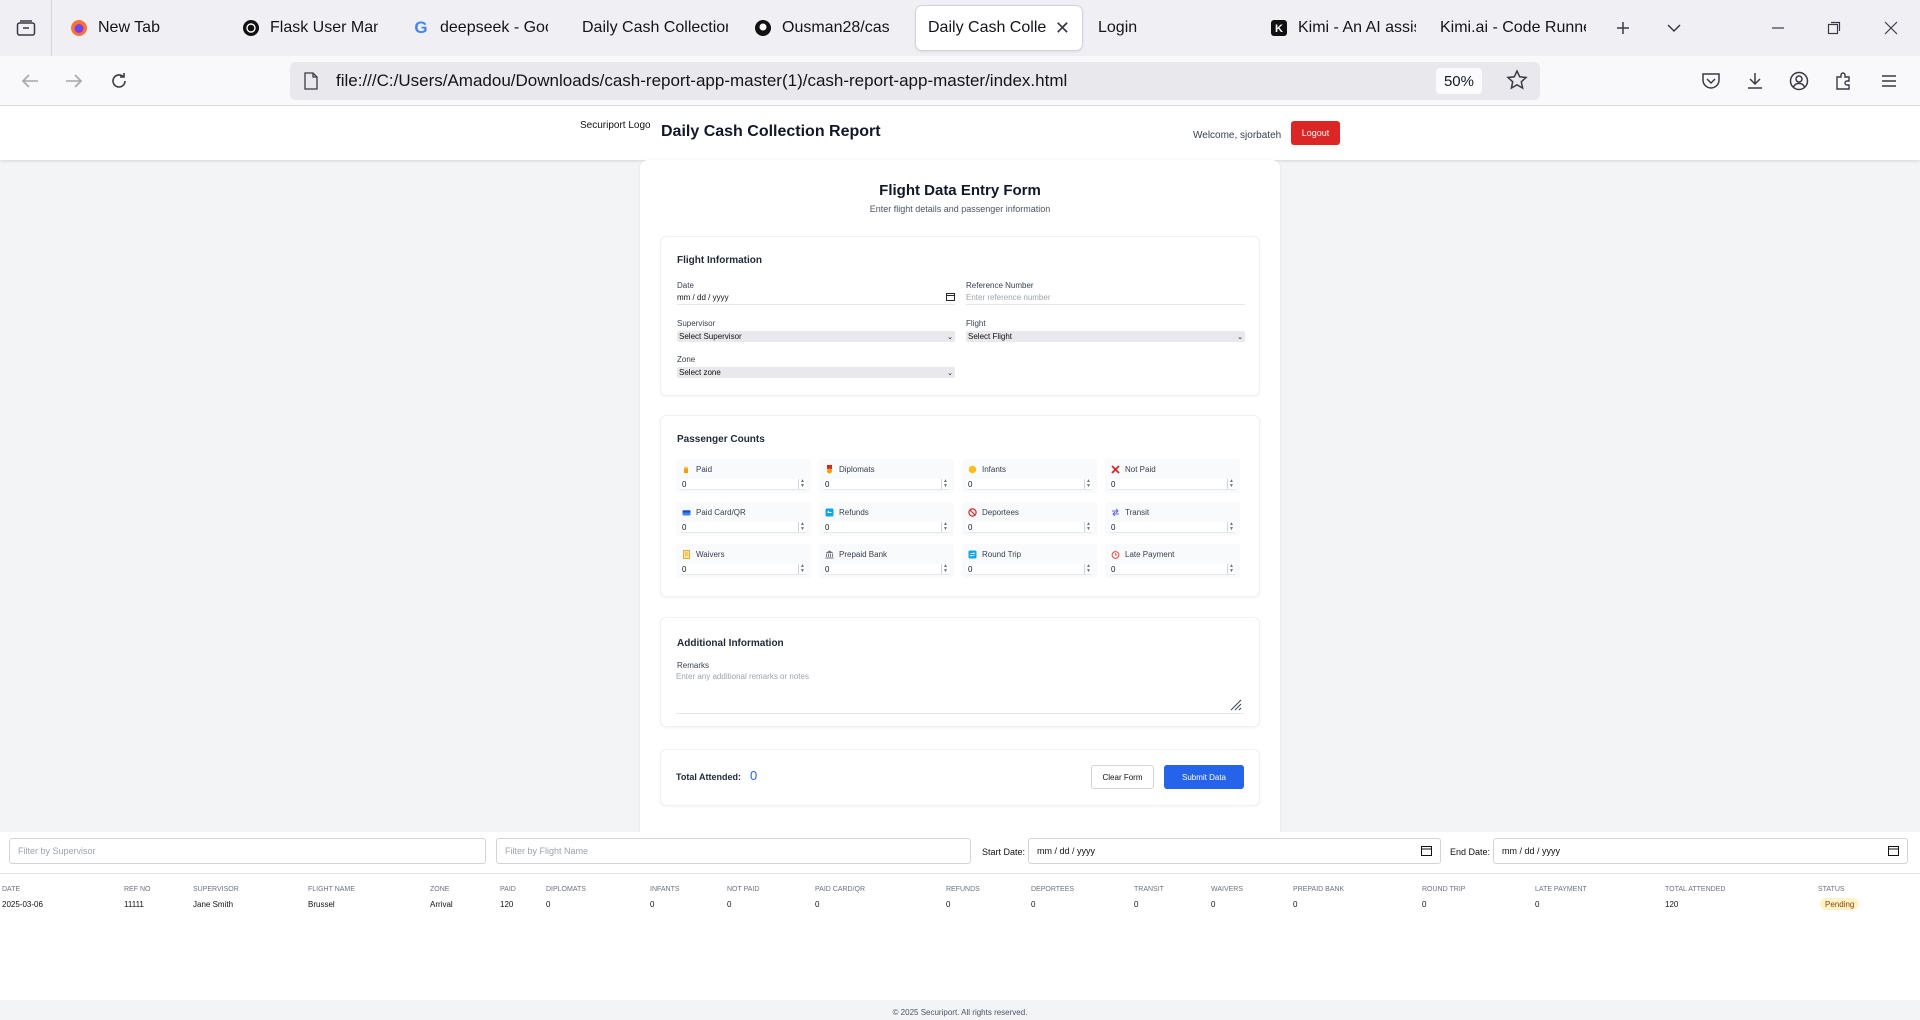  What do you see at coordinates (310, 28) in the screenshot?
I see `tab-flask-user-manager: Flask User Manag` at bounding box center [310, 28].